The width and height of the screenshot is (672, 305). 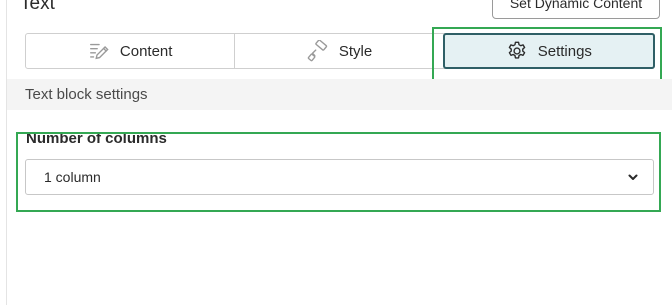 What do you see at coordinates (99, 51) in the screenshot?
I see `edit-lines-icon` at bounding box center [99, 51].